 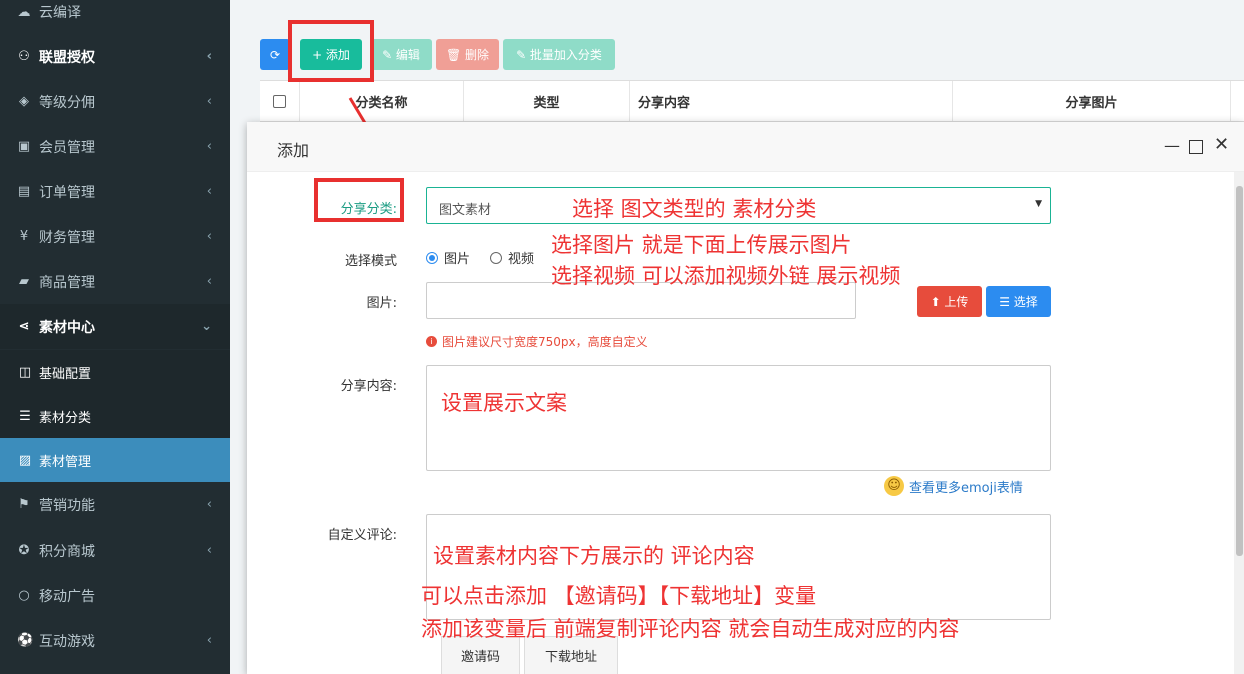 What do you see at coordinates (726, 276) in the screenshot?
I see `annotation-video-mode: 选择视频 可以添加视频外链 展示视频` at bounding box center [726, 276].